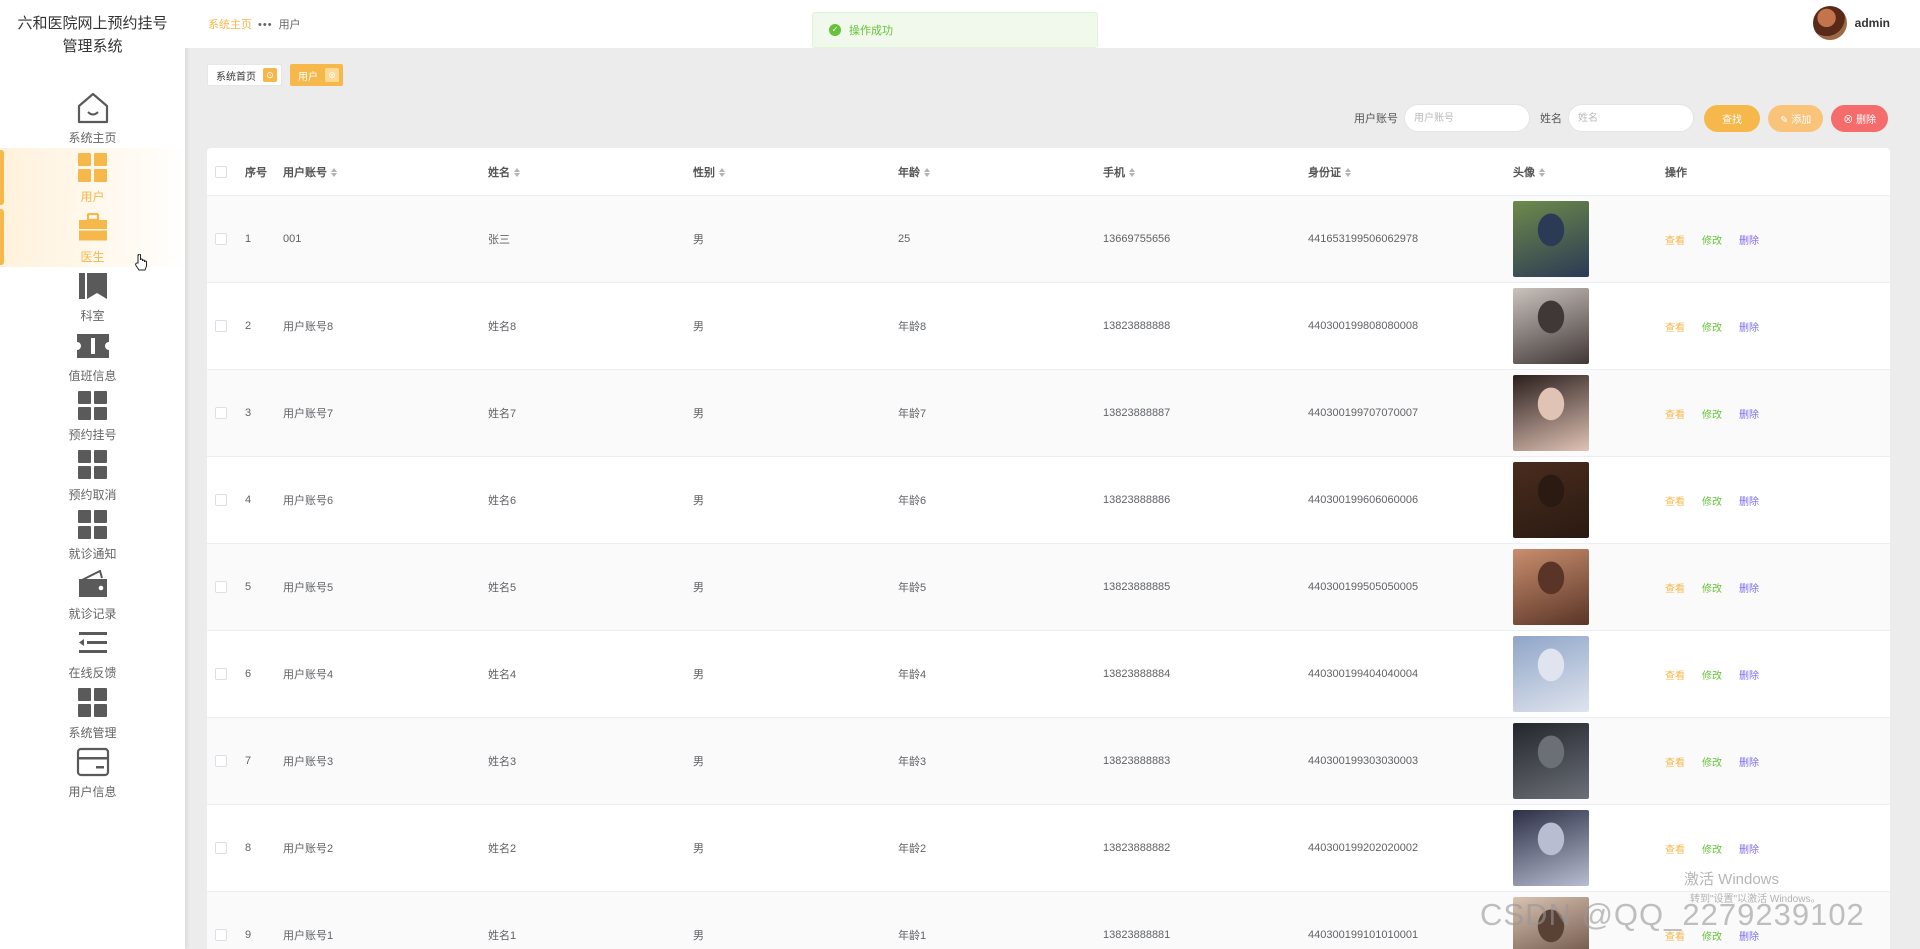 Image resolution: width=1920 pixels, height=949 pixels. What do you see at coordinates (244, 75) in the screenshot?
I see `tag-home: 系统首页 ⊙` at bounding box center [244, 75].